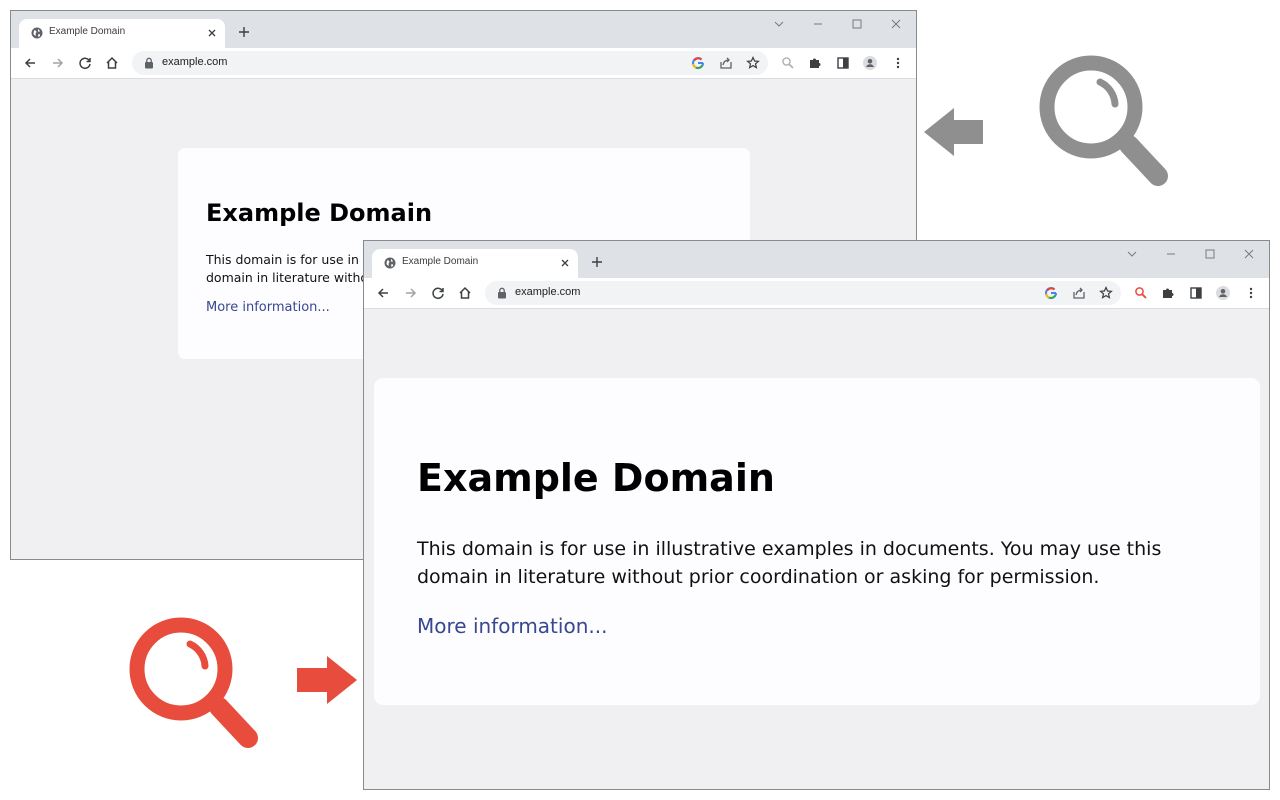 This screenshot has width=1280, height=800. Describe the element at coordinates (954, 132) in the screenshot. I see `arrow-left-icon` at that location.